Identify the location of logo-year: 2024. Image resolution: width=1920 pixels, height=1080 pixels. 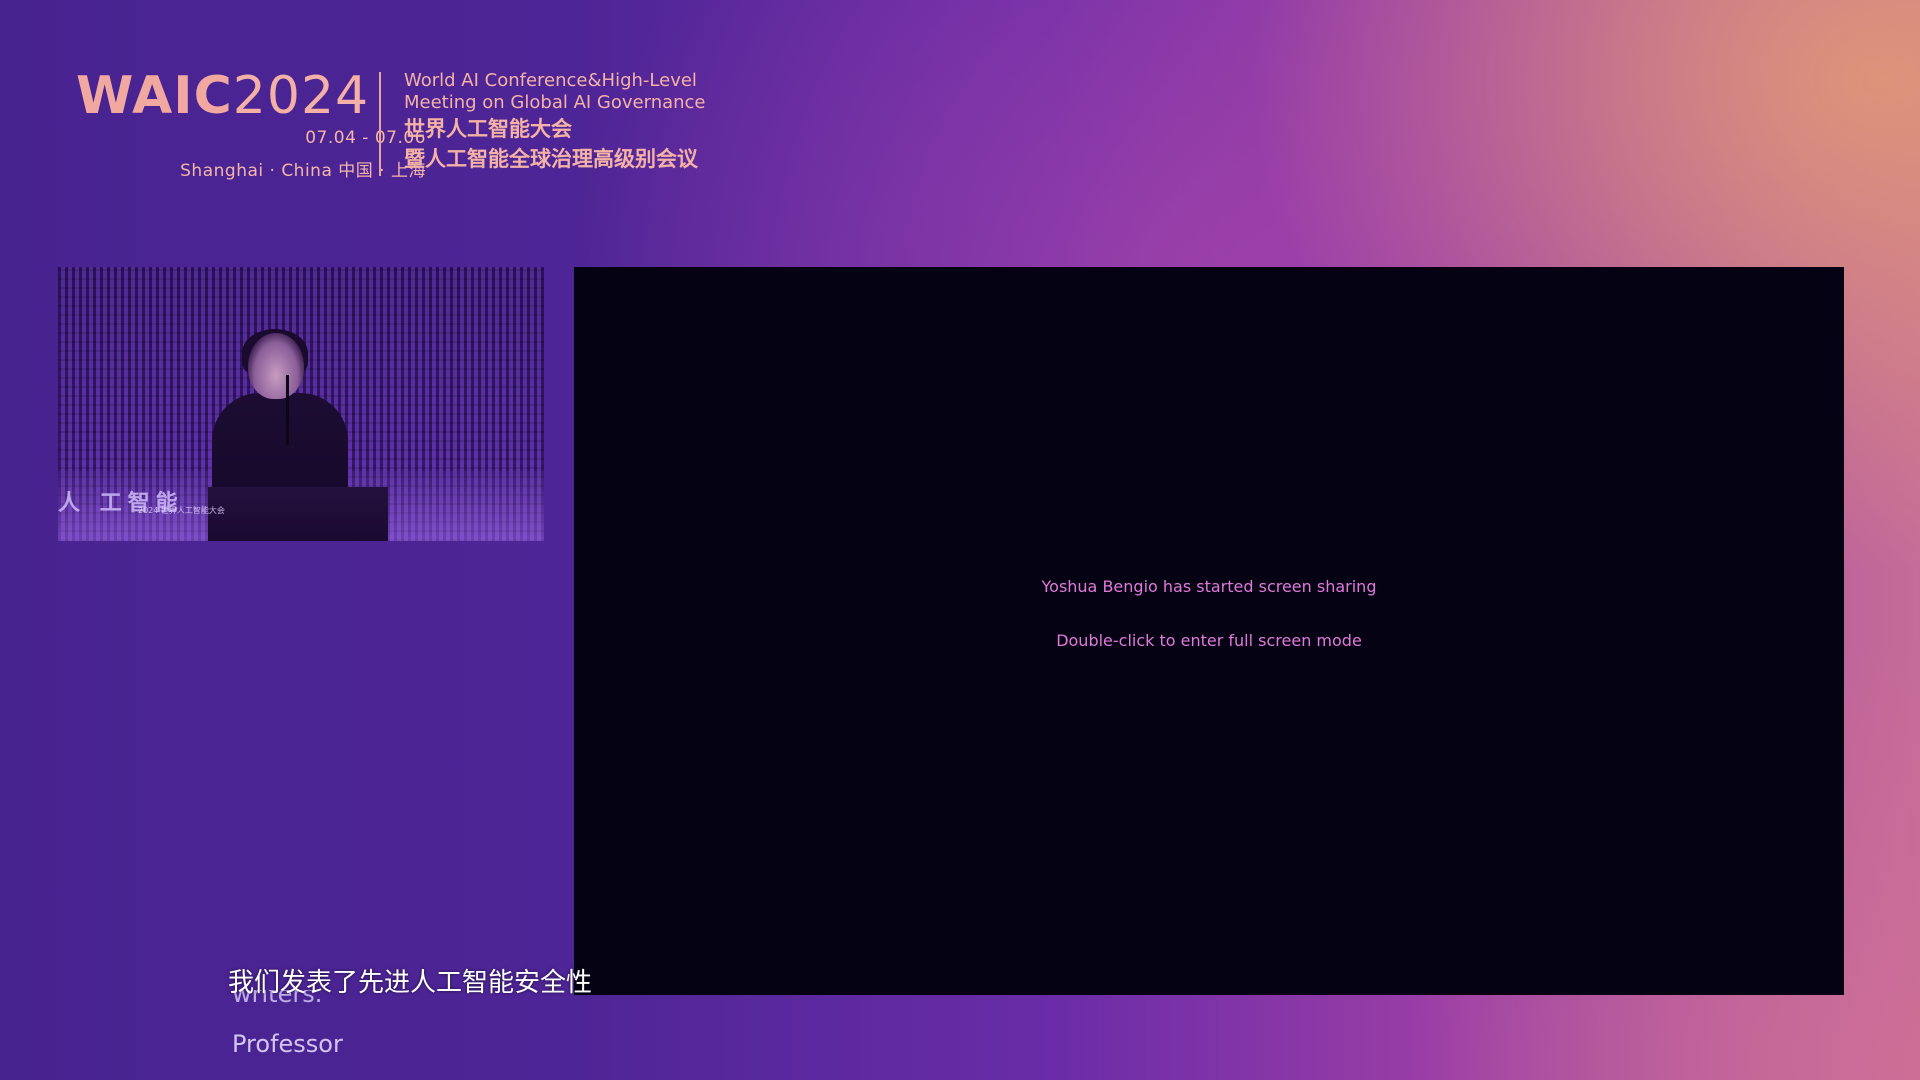
(301, 96).